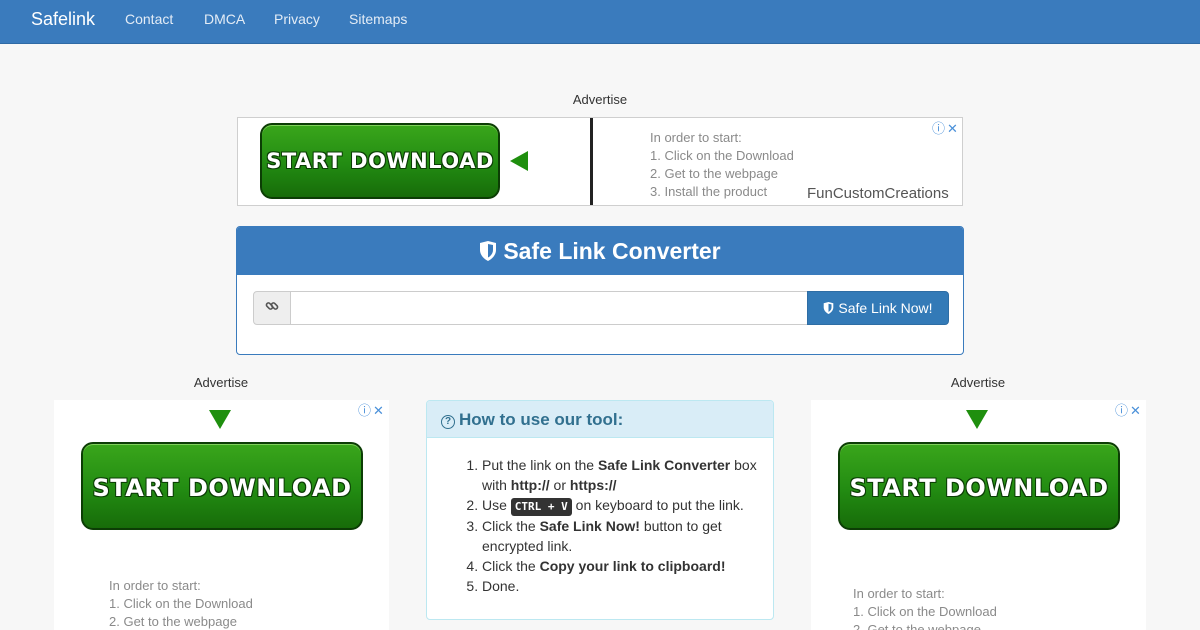  I want to click on converter-title: Safe Link Converter, so click(612, 251).